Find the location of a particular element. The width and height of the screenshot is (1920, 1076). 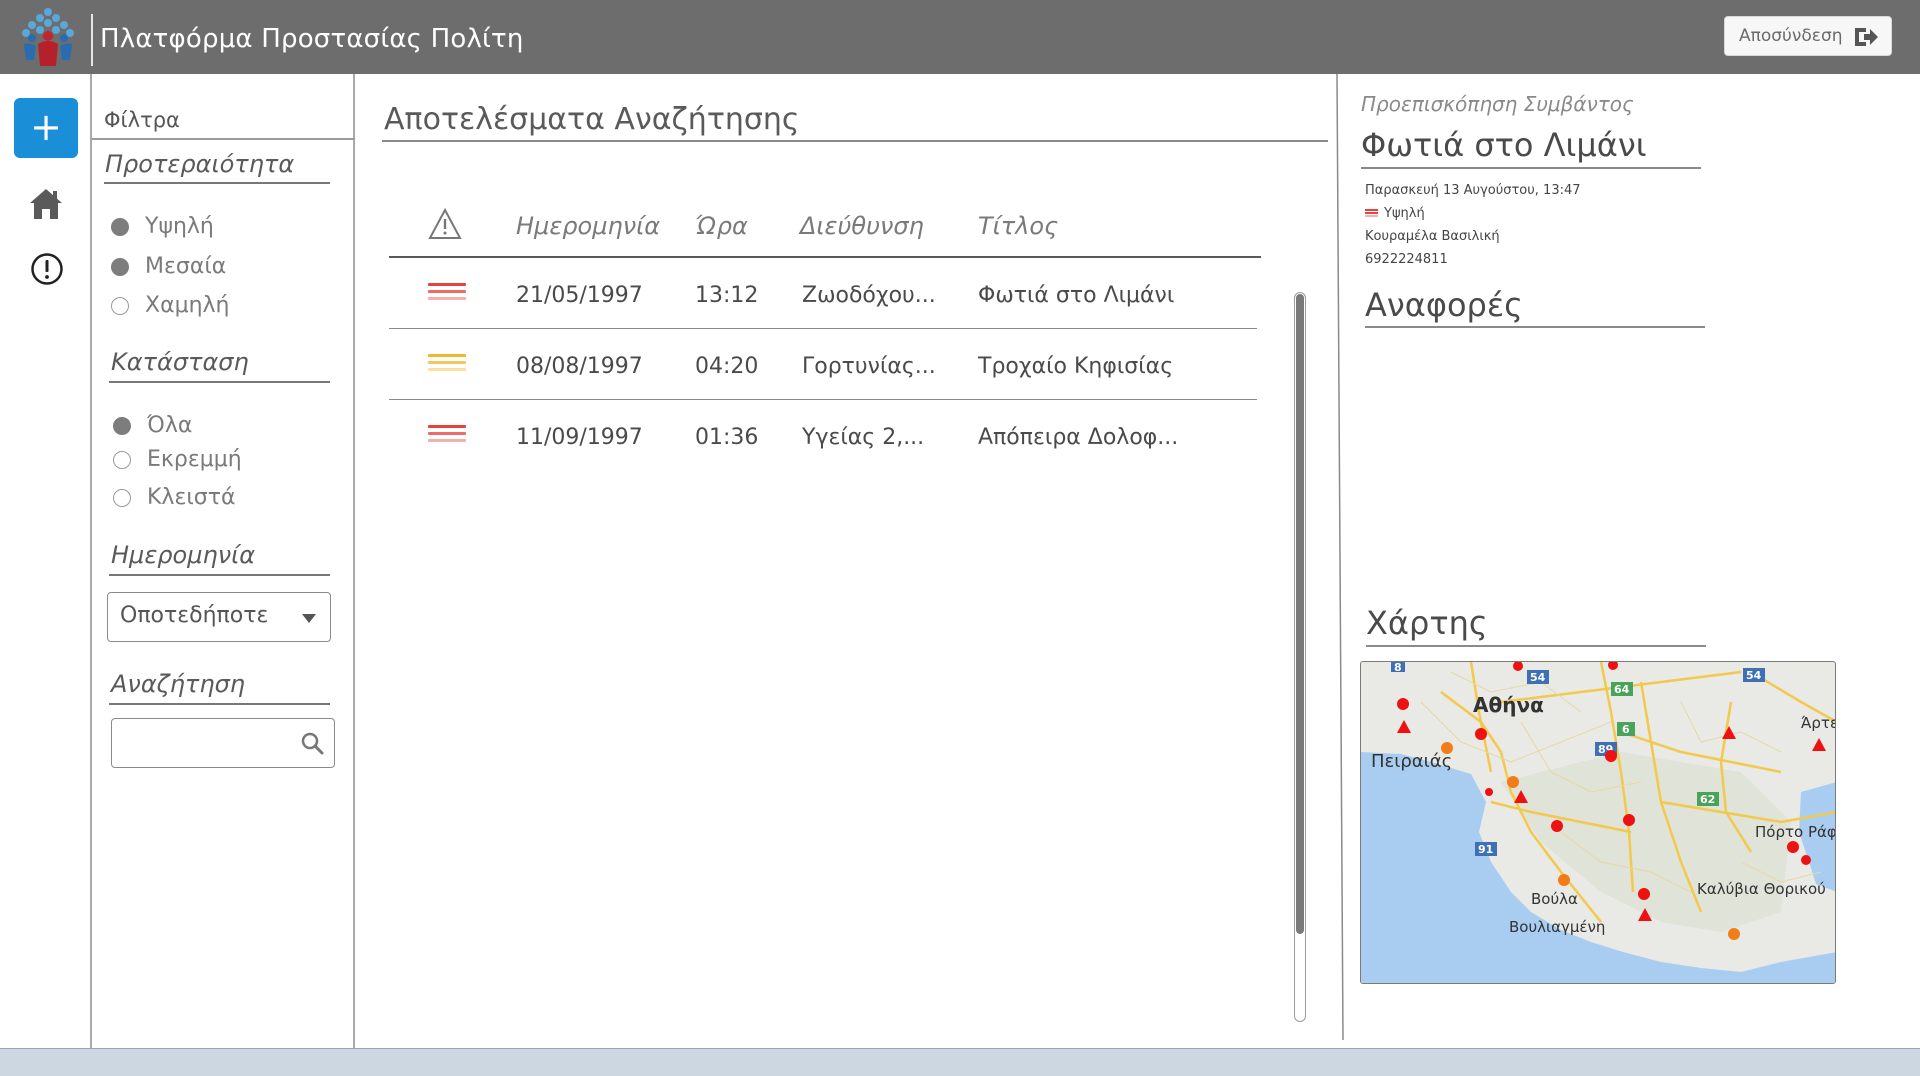

priority-option-high: Υψηλή is located at coordinates (162, 226).